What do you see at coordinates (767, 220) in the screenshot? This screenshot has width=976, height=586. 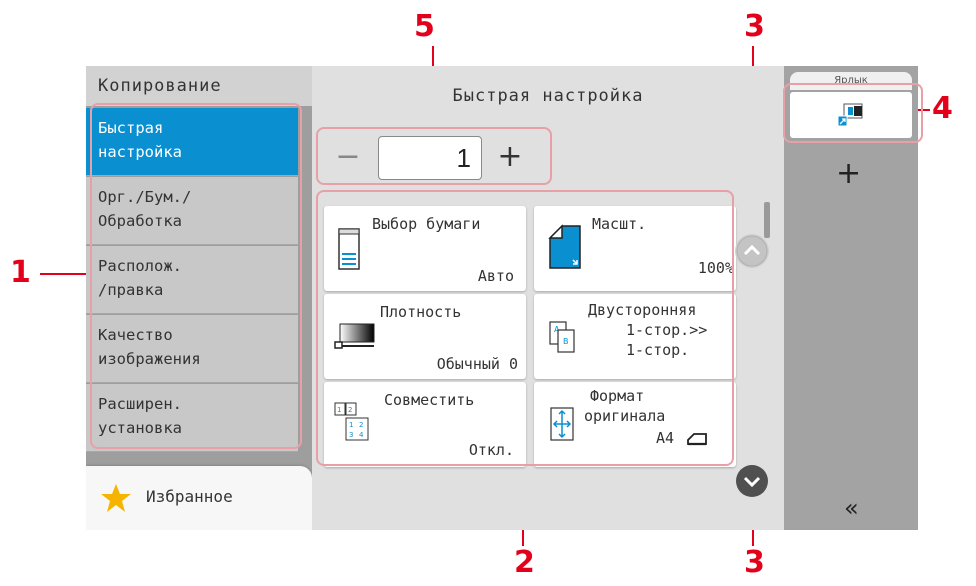 I see `scrollbar-thumb` at bounding box center [767, 220].